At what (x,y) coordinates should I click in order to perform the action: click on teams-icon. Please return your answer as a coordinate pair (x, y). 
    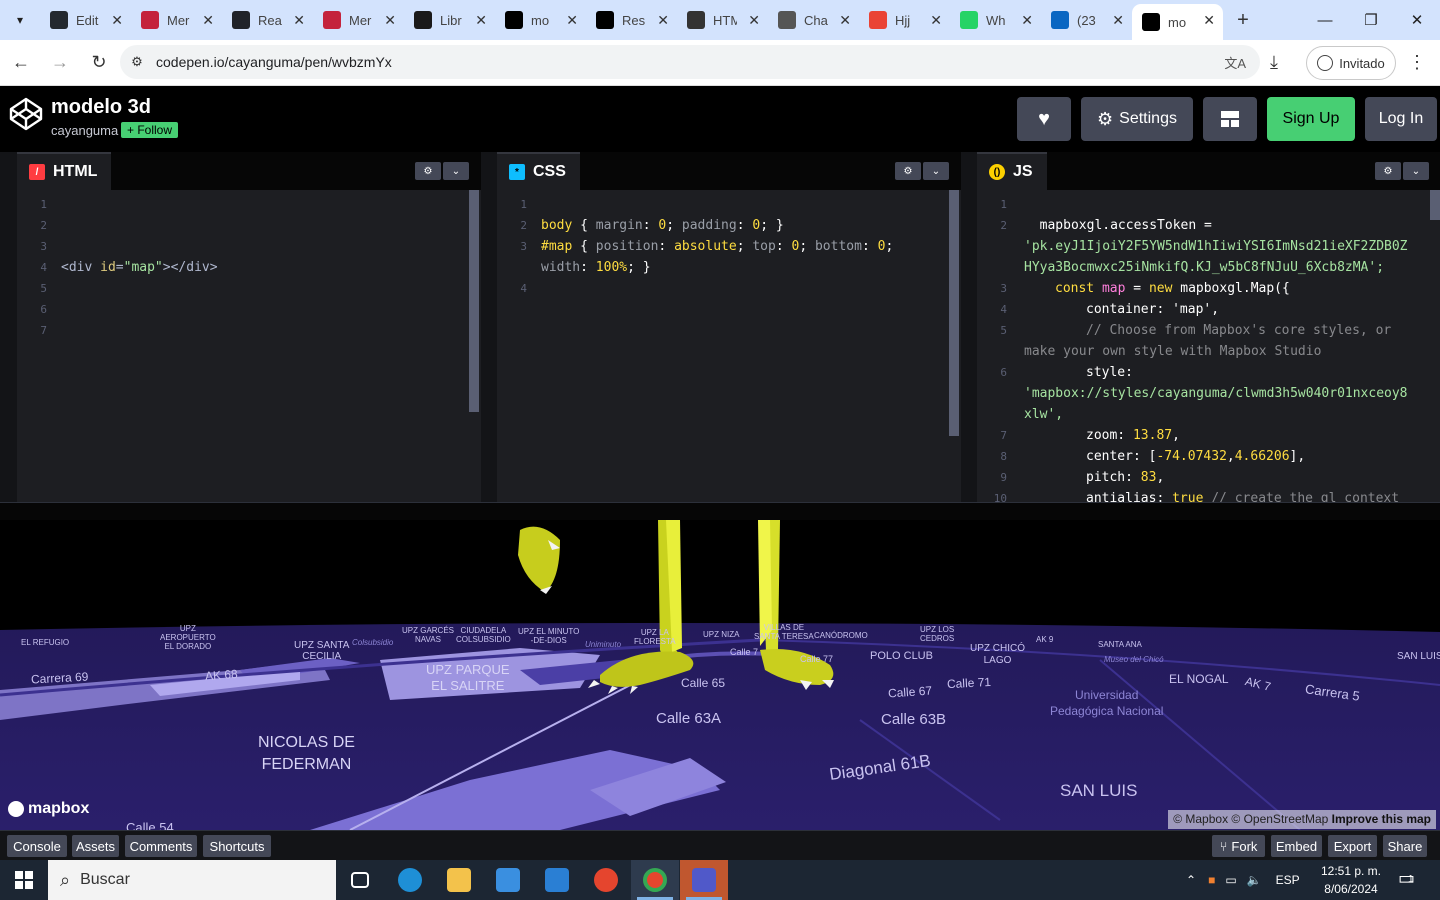
    Looking at the image, I should click on (704, 880).